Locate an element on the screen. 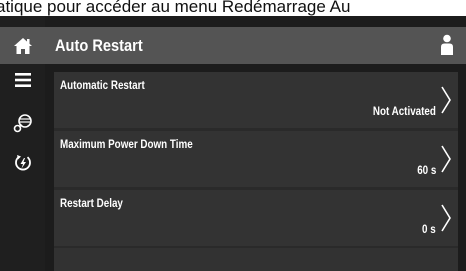 This screenshot has width=466, height=271. page-title: Auto Restart is located at coordinates (99, 45).